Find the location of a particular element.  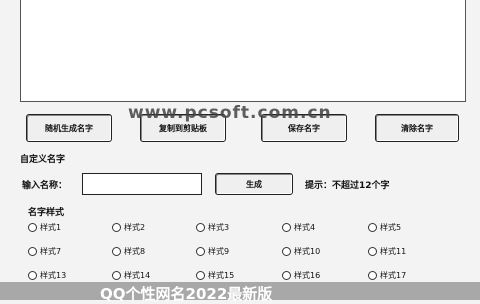

style-option: 样式11 is located at coordinates (387, 251).